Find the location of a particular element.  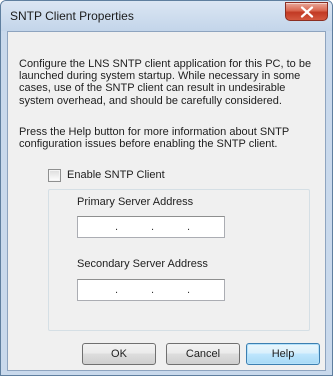

secondary-server-label: Secondary Server Address is located at coordinates (142, 264).